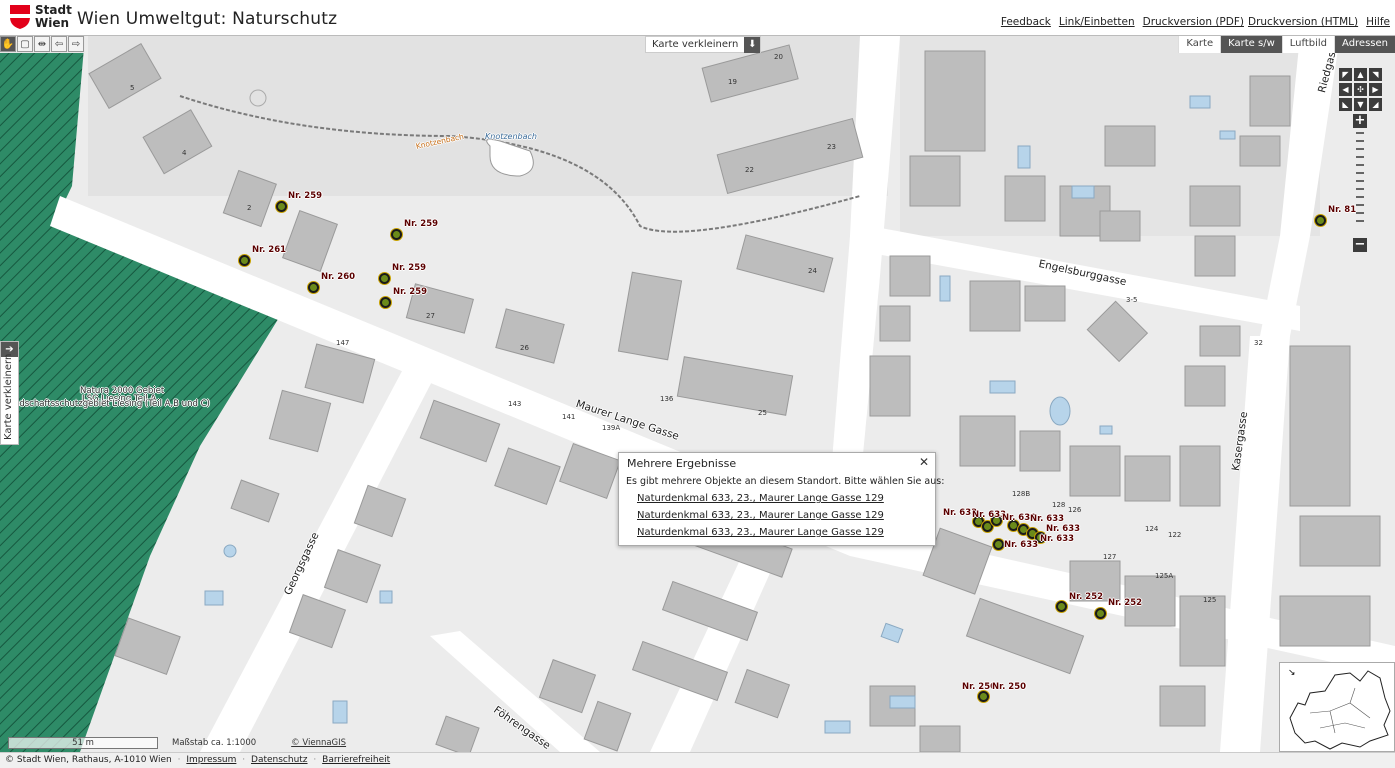  What do you see at coordinates (1375, 104) in the screenshot?
I see `pan-southeast-icon: ◢` at bounding box center [1375, 104].